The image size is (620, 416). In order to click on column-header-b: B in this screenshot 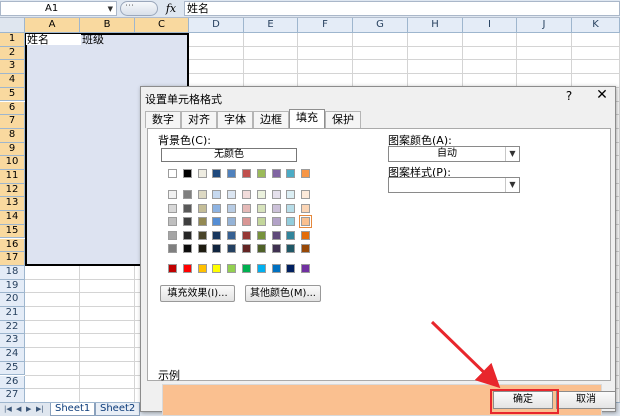, I will do `click(107, 25)`.